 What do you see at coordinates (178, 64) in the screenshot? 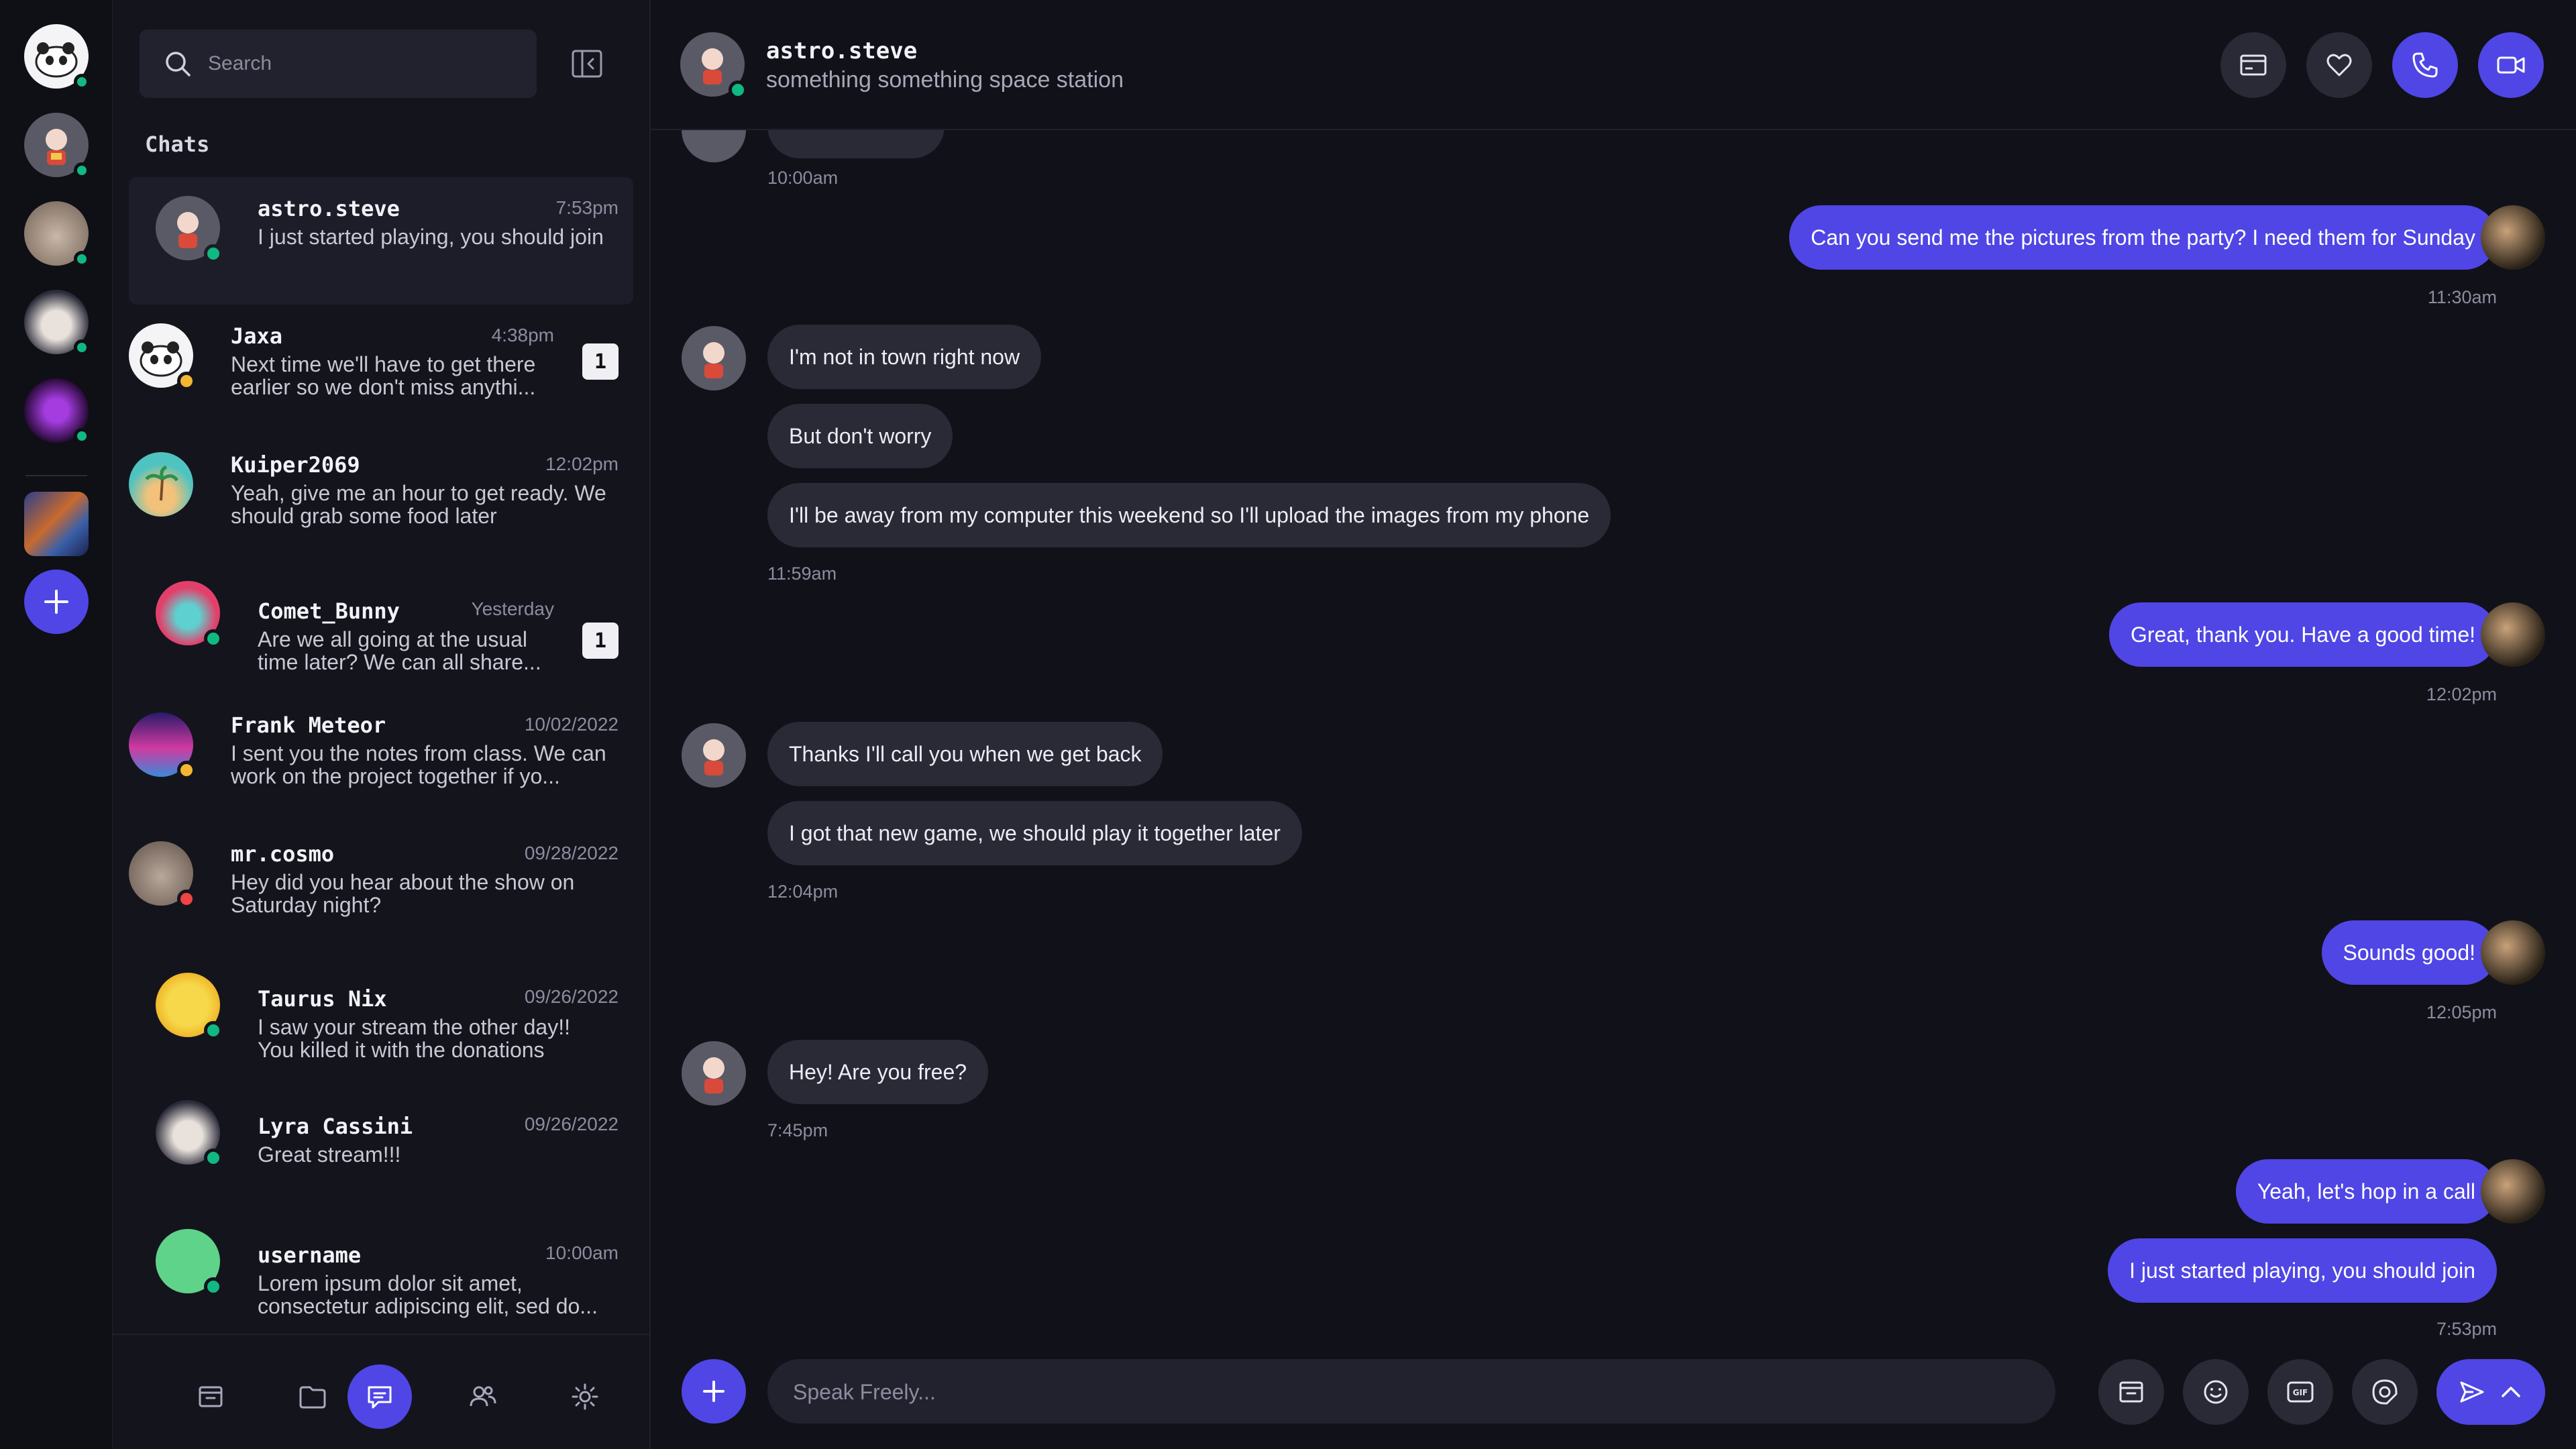
I see `search-icon` at bounding box center [178, 64].